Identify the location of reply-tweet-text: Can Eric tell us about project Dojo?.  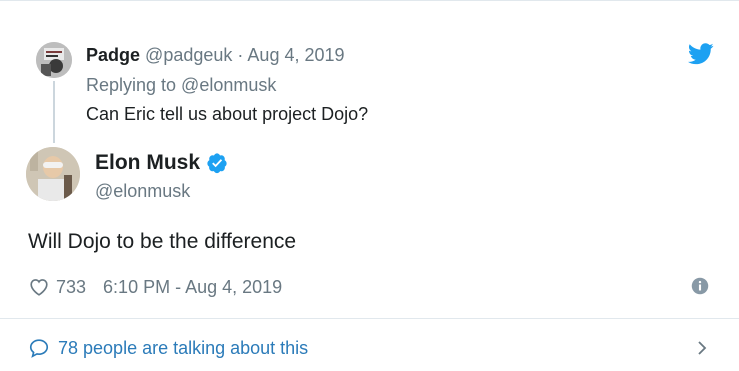
(227, 114).